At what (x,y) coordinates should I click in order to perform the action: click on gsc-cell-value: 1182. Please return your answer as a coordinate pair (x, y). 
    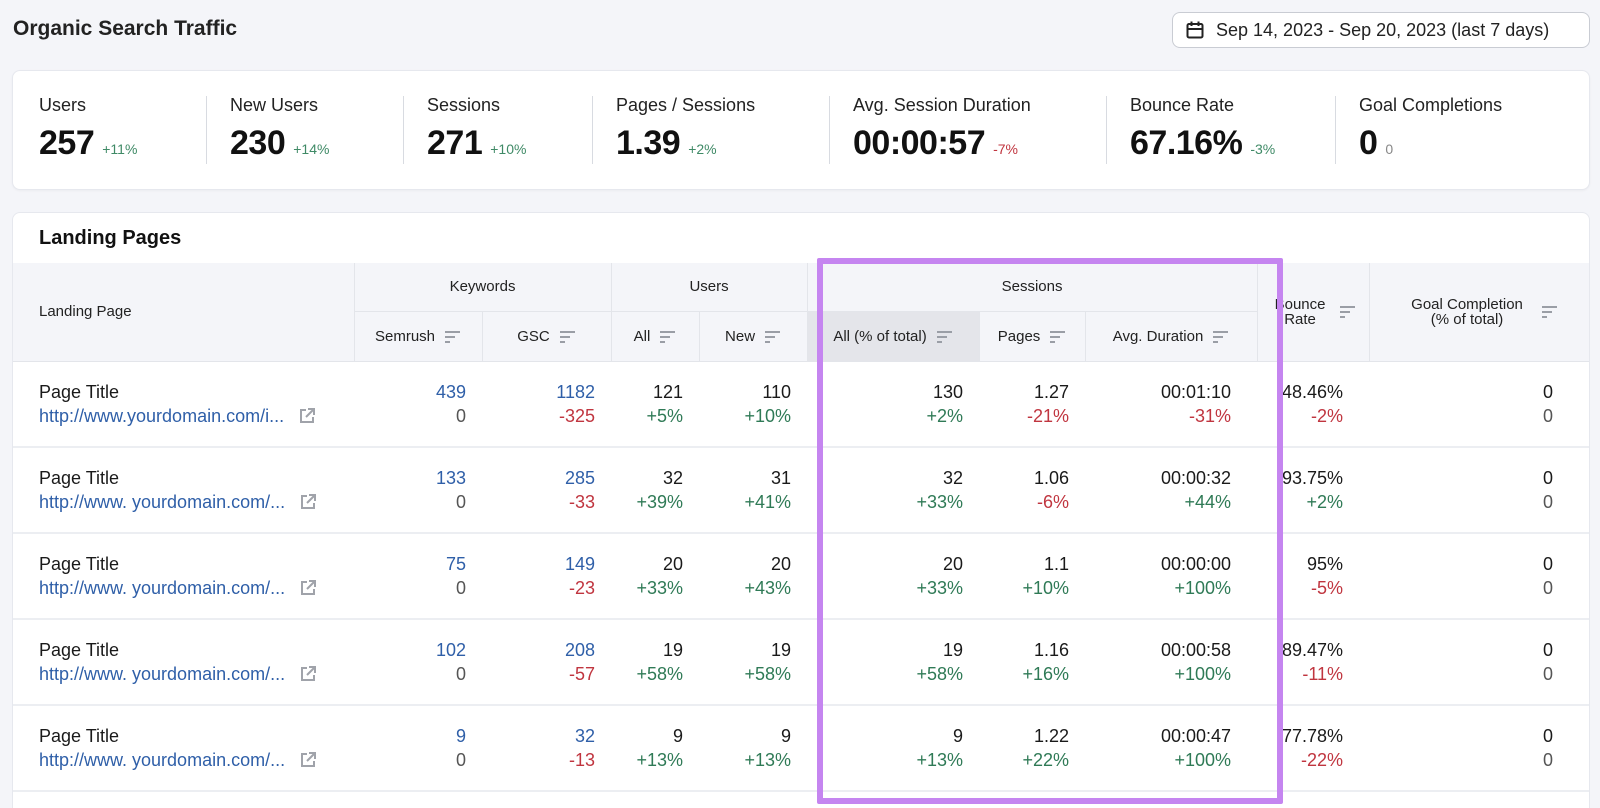
    Looking at the image, I should click on (576, 391).